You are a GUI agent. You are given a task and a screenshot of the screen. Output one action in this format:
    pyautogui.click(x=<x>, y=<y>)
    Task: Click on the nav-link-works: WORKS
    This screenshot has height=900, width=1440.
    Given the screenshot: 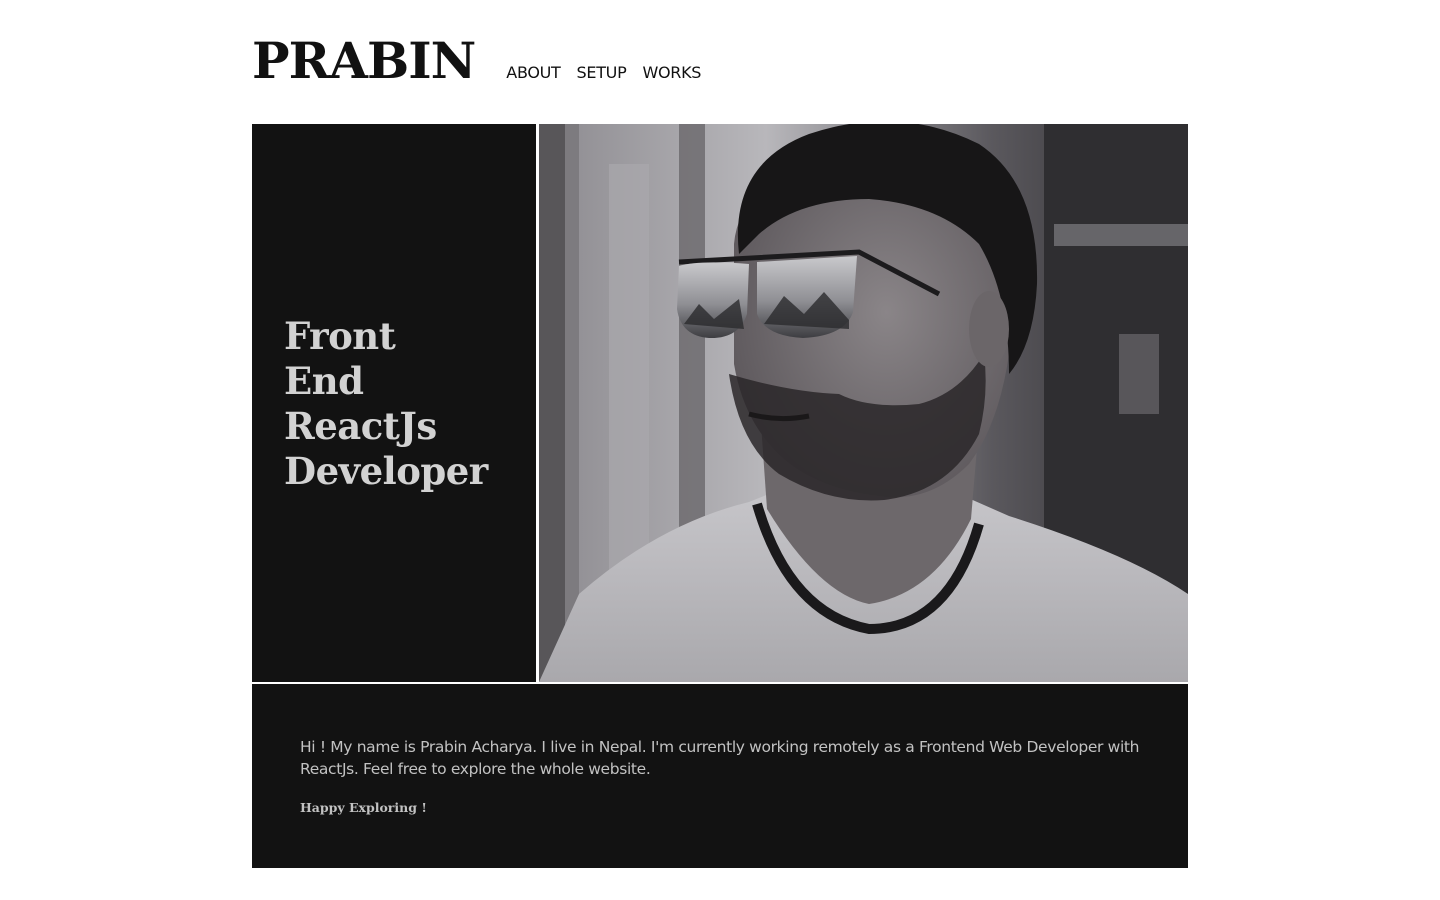 What is the action you would take?
    pyautogui.click(x=671, y=72)
    